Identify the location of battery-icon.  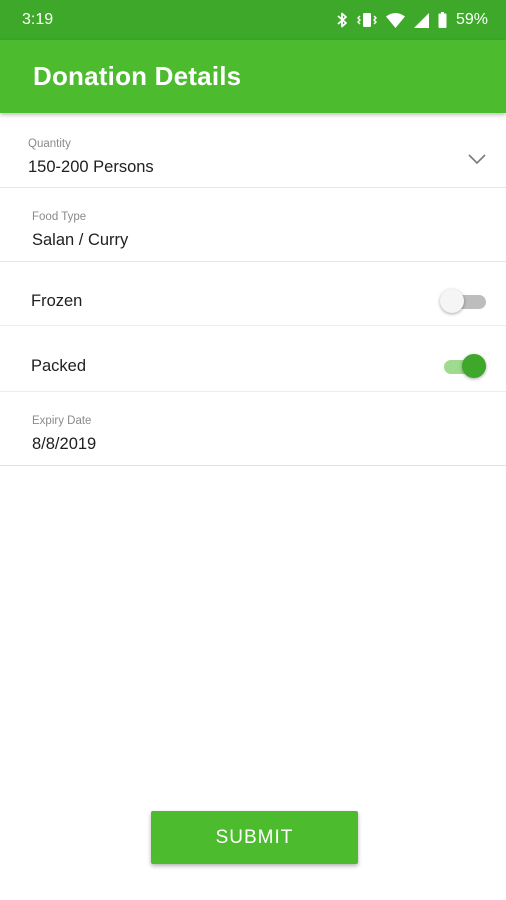
(442, 20).